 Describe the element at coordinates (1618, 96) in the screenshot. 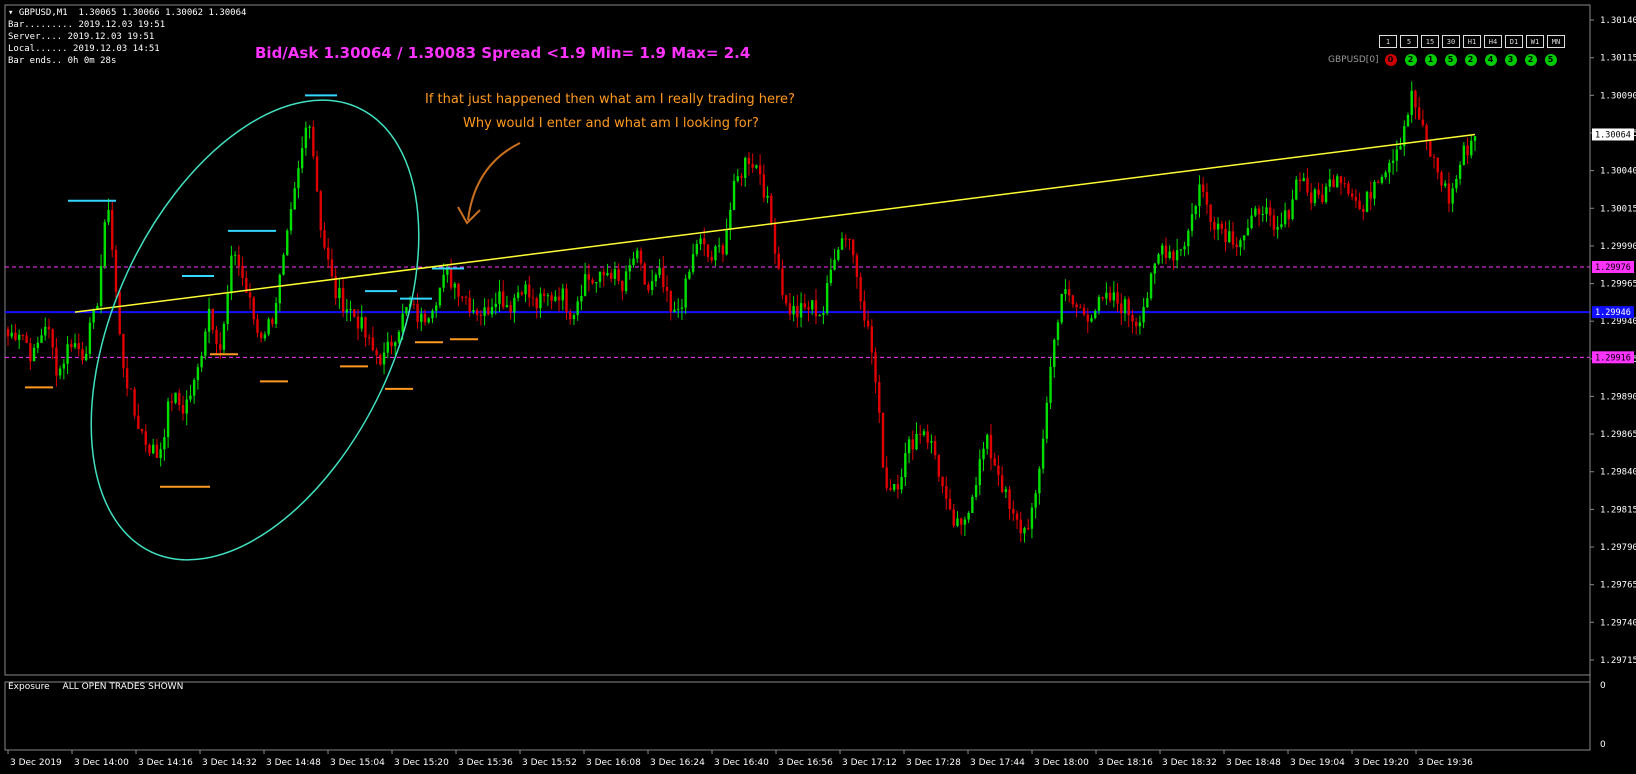

I see `y-tick-label: 1.30090` at that location.